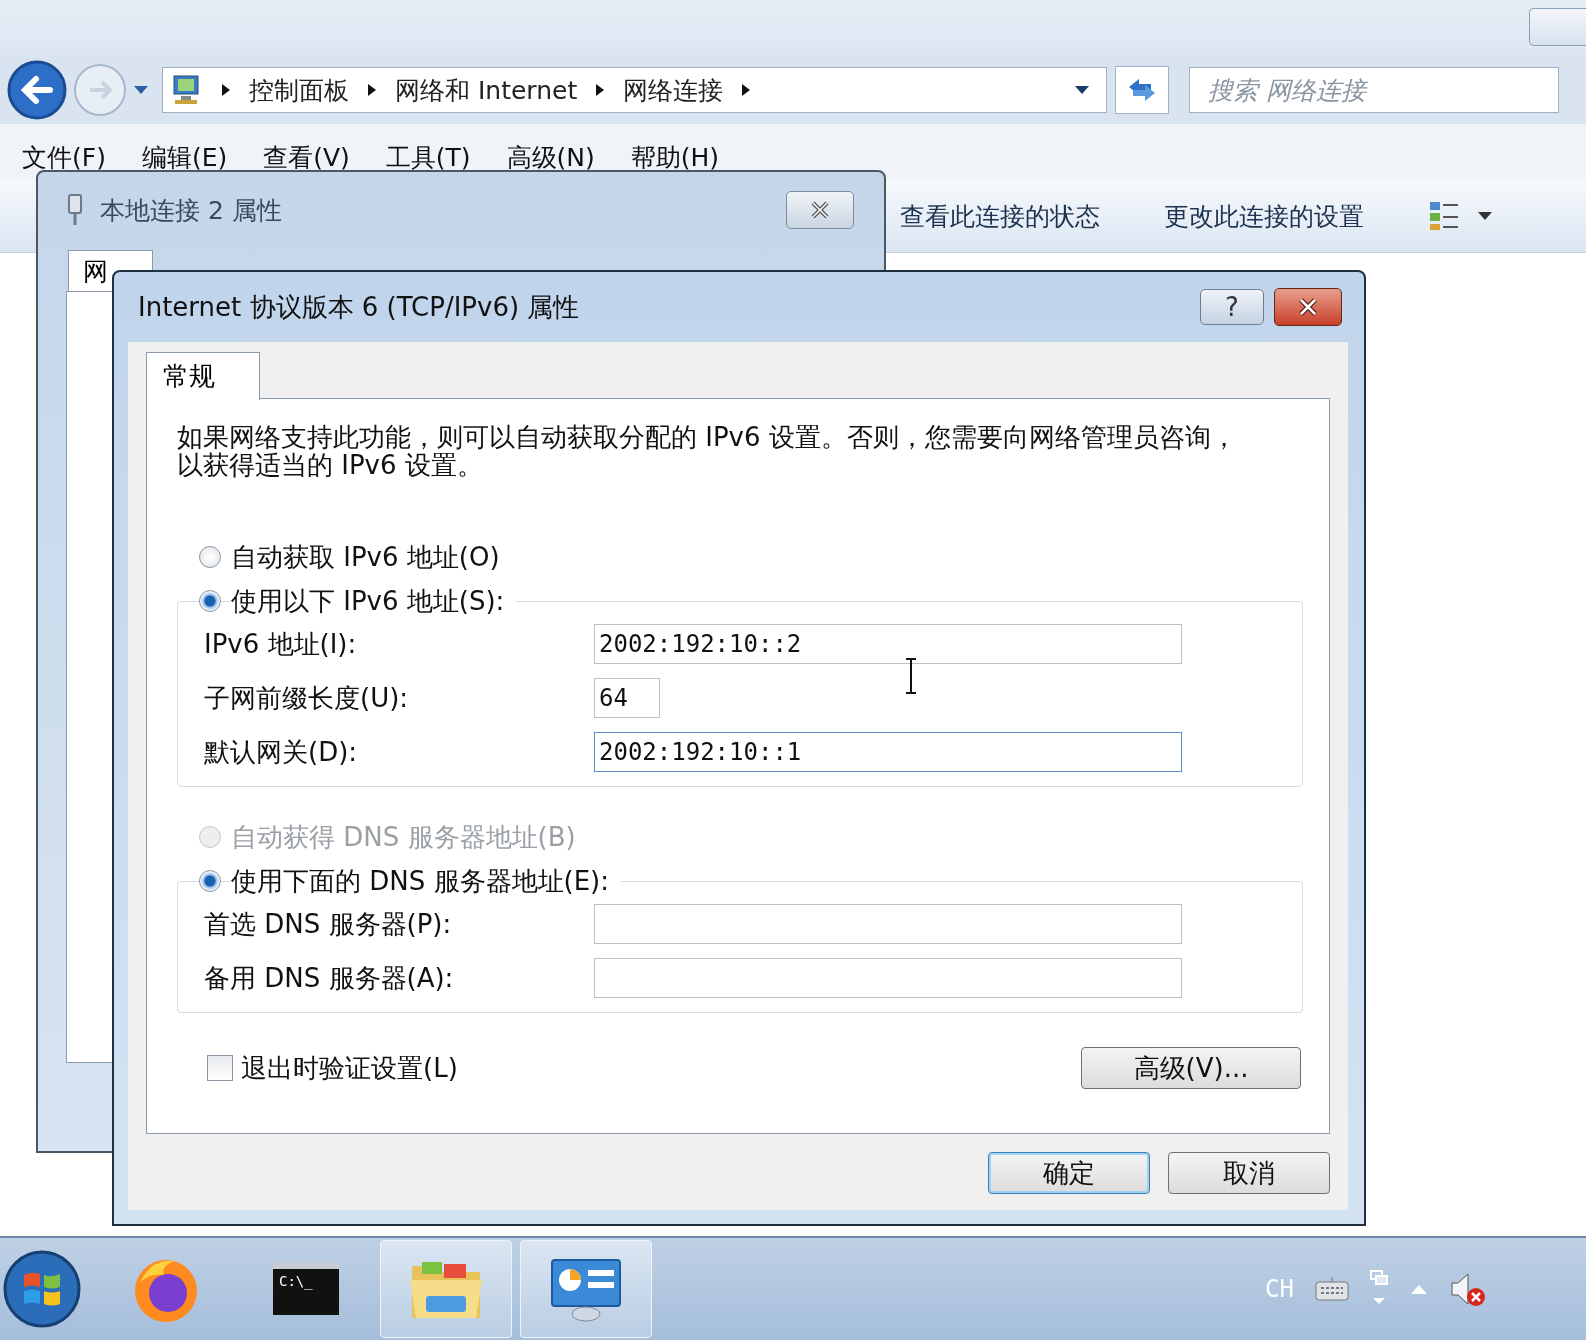 This screenshot has height=1340, width=1586. What do you see at coordinates (627, 698) in the screenshot?
I see `input-field: 64` at bounding box center [627, 698].